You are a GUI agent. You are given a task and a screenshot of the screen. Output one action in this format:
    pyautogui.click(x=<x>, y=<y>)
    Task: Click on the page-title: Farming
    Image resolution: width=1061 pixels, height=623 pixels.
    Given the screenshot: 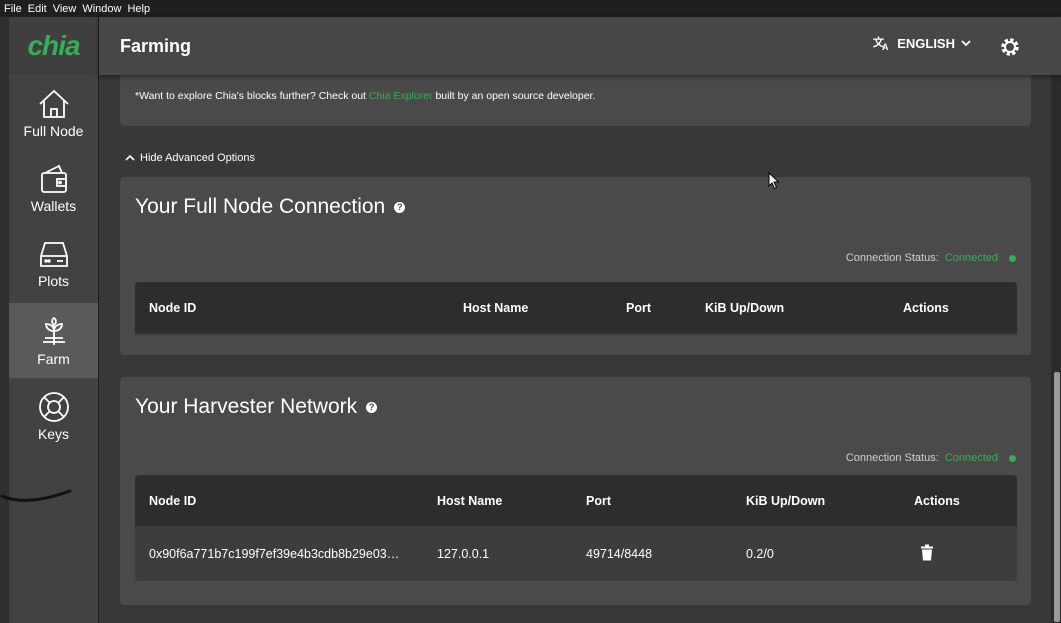 What is the action you would take?
    pyautogui.click(x=156, y=45)
    